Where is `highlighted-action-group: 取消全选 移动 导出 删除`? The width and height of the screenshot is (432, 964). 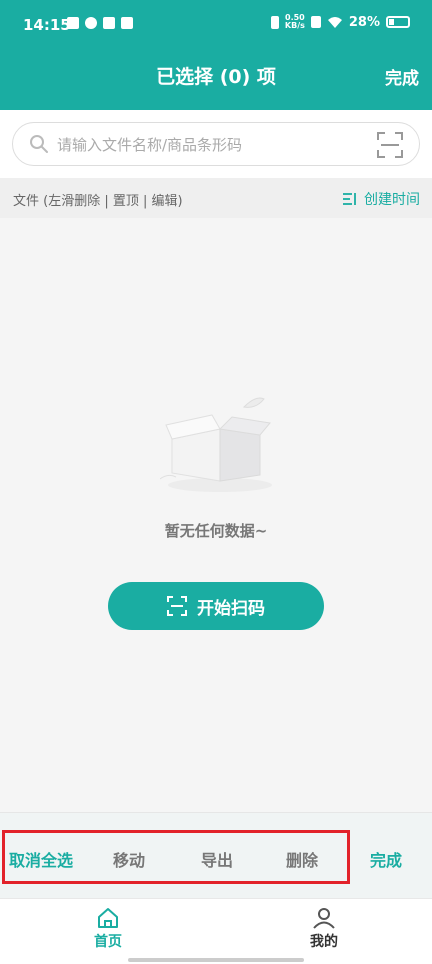 highlighted-action-group: 取消全选 移动 导出 删除 is located at coordinates (176, 857).